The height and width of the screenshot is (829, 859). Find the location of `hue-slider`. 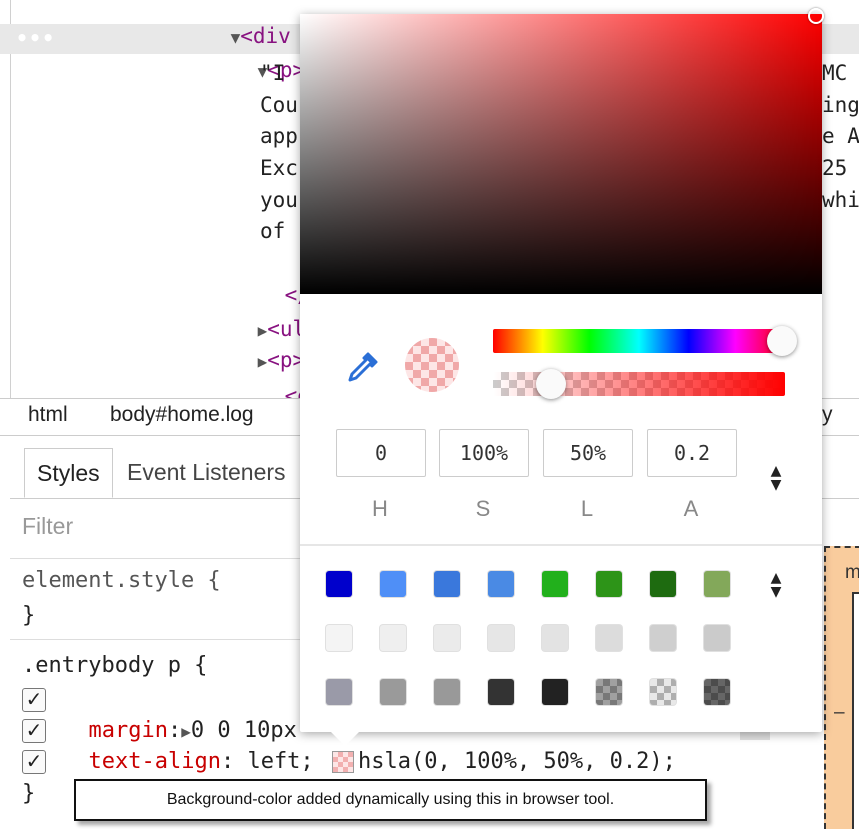

hue-slider is located at coordinates (639, 341).